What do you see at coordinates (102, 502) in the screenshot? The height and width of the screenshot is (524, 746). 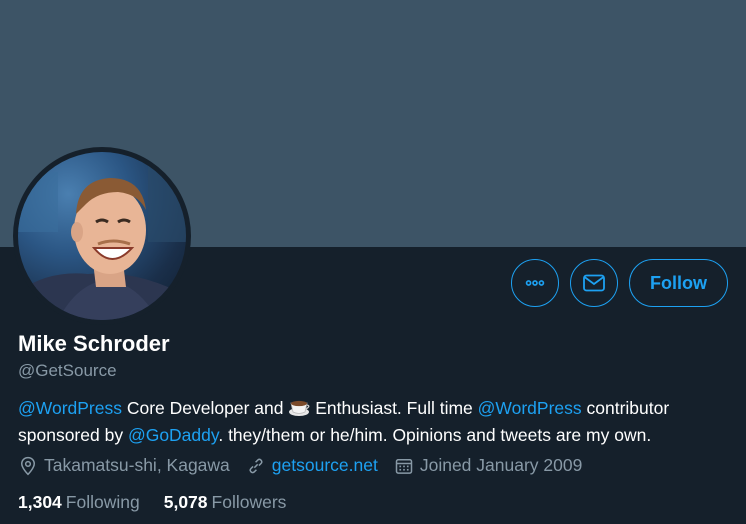 I see `following-label: Following` at bounding box center [102, 502].